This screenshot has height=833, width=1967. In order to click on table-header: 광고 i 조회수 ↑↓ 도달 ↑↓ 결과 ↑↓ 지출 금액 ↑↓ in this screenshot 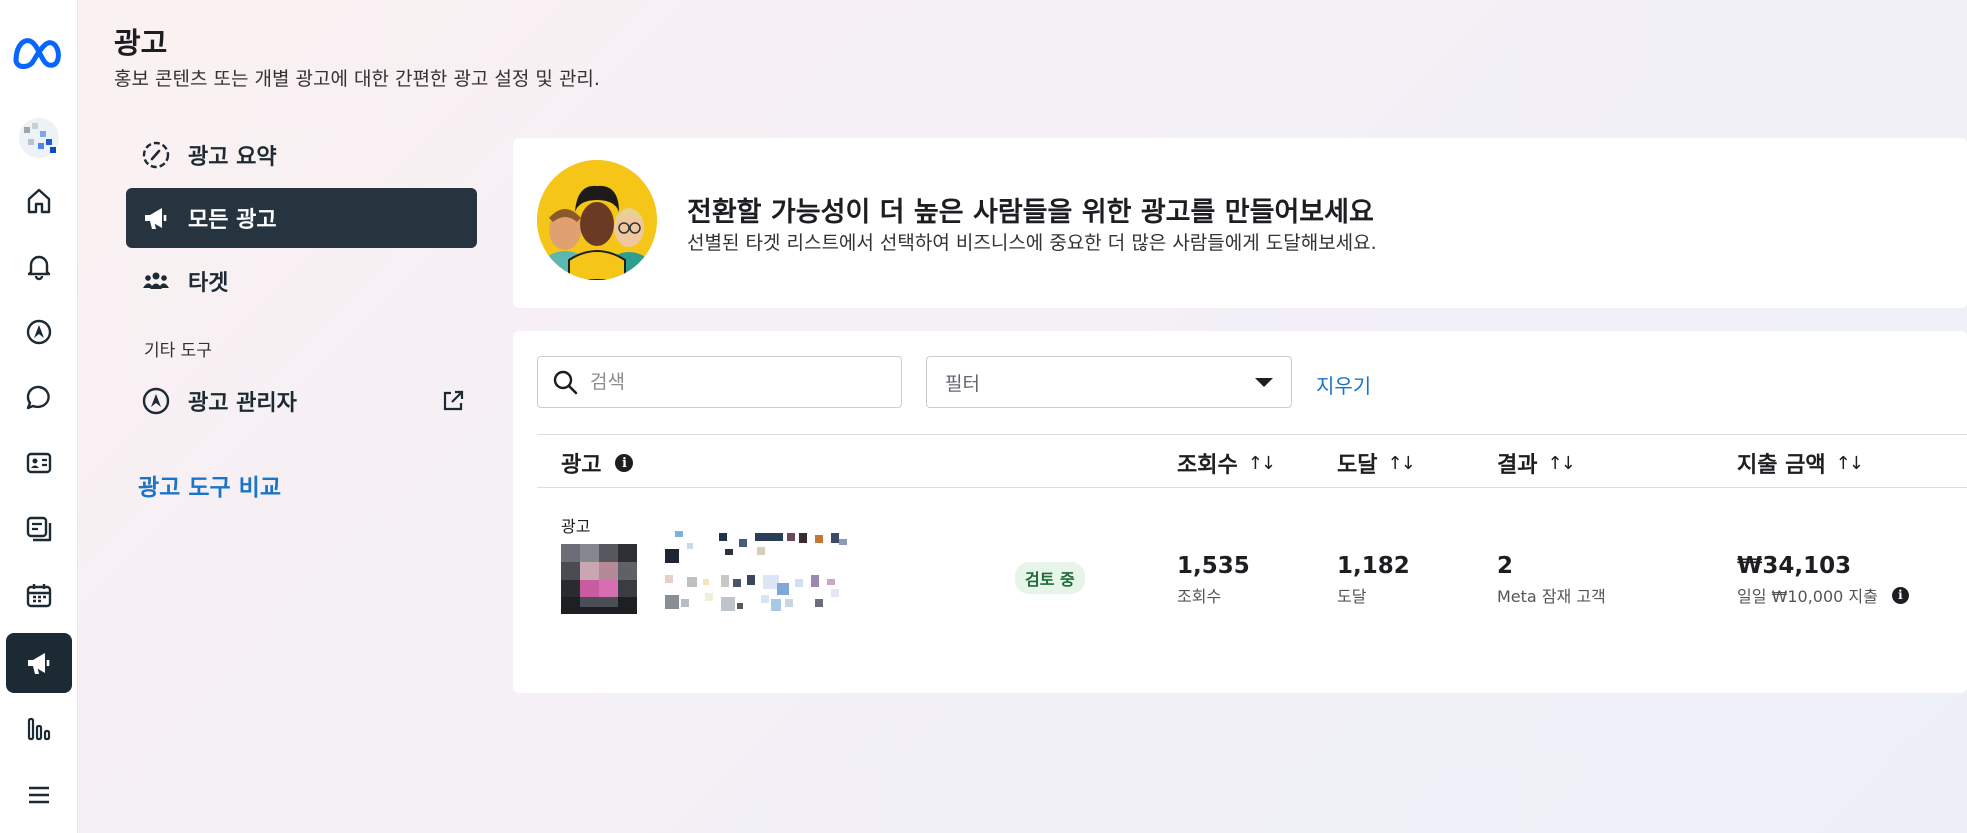, I will do `click(1252, 461)`.